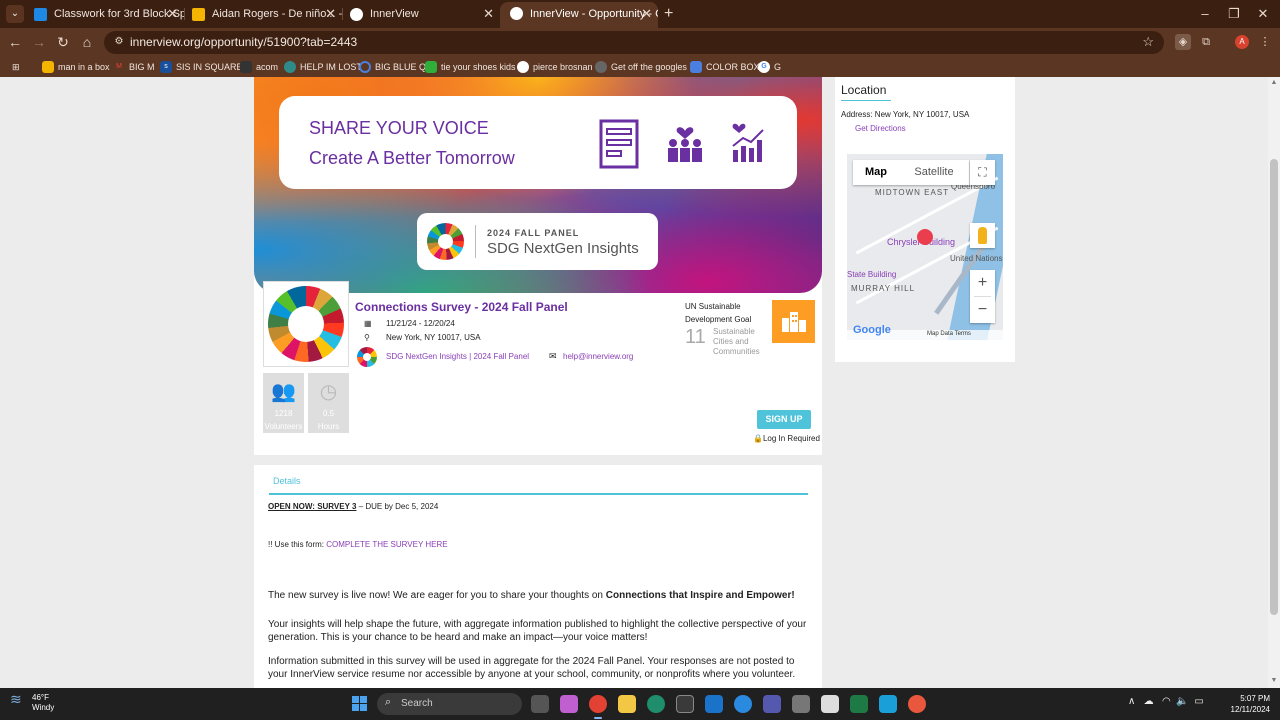 The image size is (1280, 720). I want to click on tab-innerview: InnerView ✕, so click(420, 14).